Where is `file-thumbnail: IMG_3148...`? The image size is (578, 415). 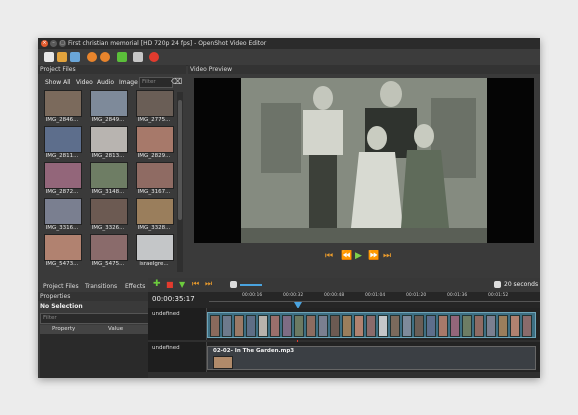
file-thumbnail: IMG_3148... is located at coordinates (109, 179).